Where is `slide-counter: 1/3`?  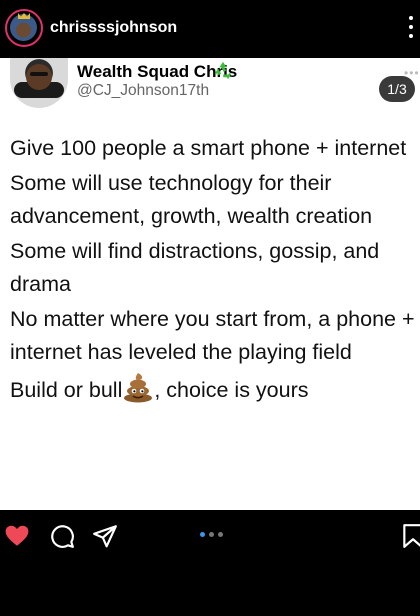
slide-counter: 1/3 is located at coordinates (397, 89).